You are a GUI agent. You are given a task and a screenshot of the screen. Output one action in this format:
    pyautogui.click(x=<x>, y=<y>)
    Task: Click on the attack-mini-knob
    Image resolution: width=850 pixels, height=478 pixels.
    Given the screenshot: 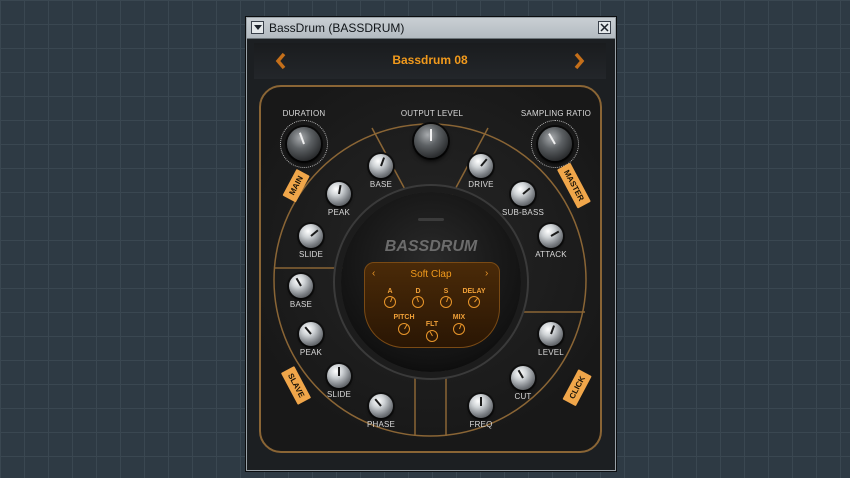 What is the action you would take?
    pyautogui.click(x=390, y=302)
    